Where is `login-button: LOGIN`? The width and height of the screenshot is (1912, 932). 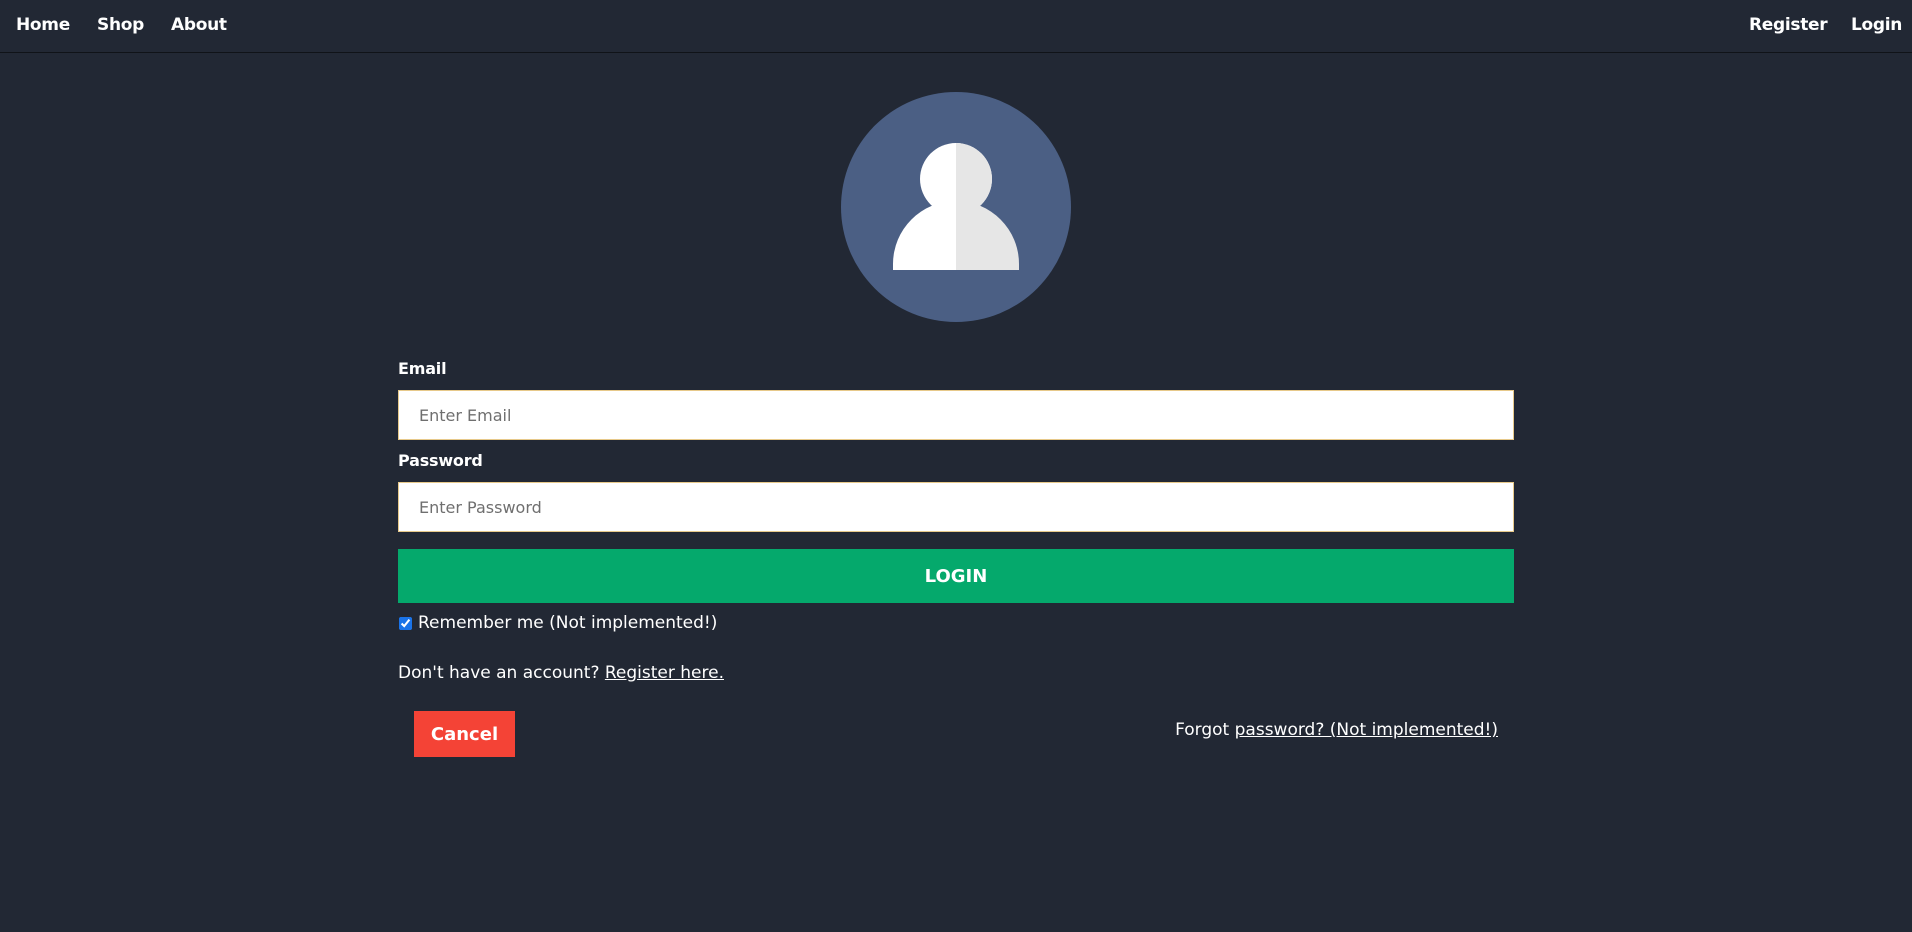
login-button: LOGIN is located at coordinates (956, 576).